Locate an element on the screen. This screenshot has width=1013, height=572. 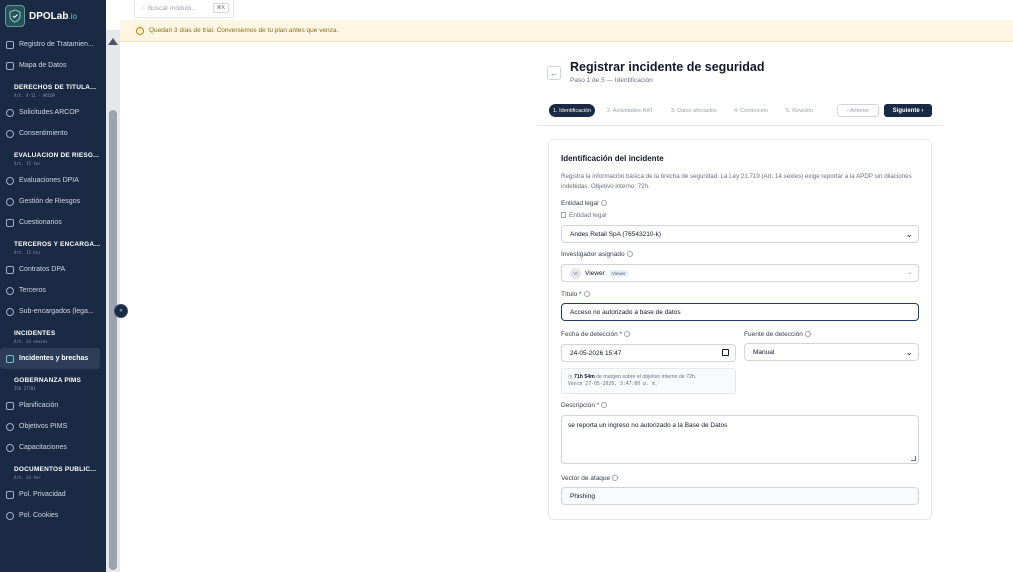
entity-sublabel: Entidad legal is located at coordinates (584, 215).